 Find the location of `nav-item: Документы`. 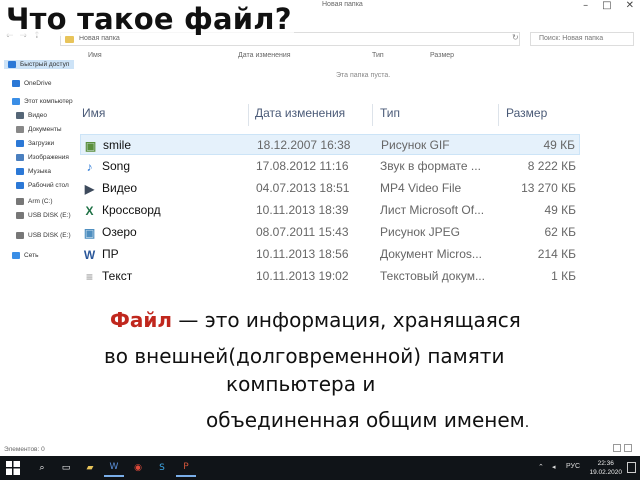

nav-item: Документы is located at coordinates (39, 129).